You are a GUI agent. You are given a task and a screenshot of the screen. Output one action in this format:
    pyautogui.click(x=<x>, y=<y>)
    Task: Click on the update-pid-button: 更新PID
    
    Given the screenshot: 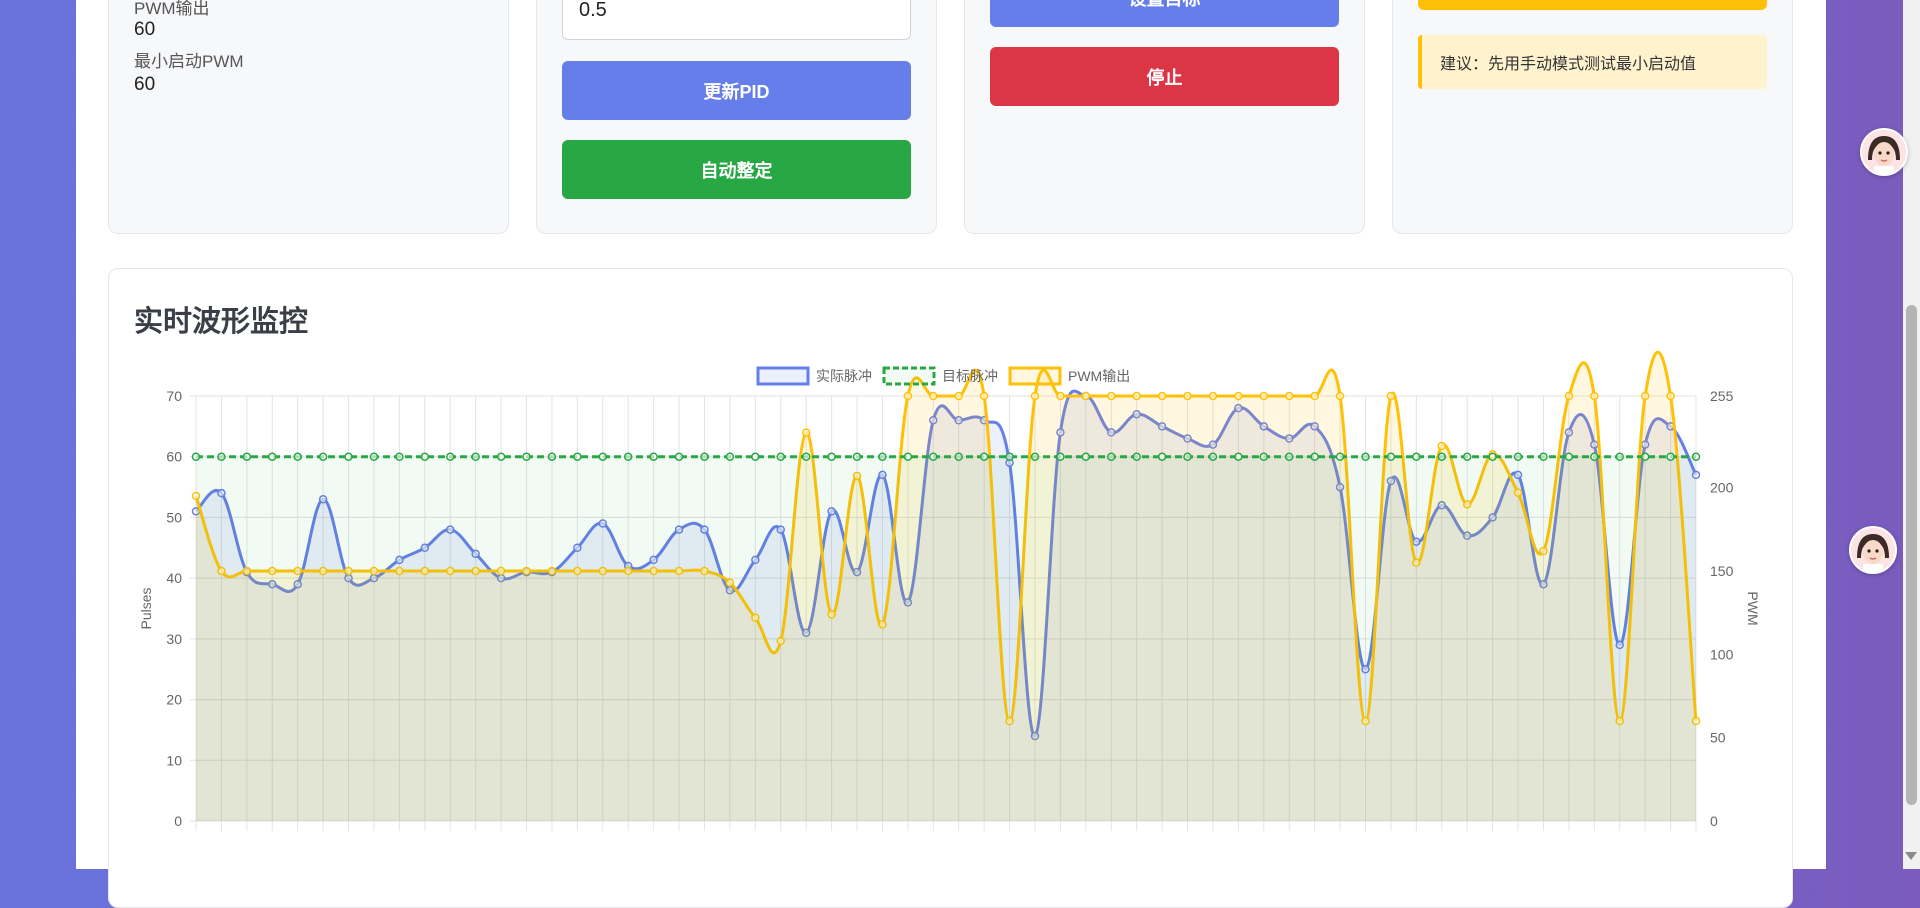 What is the action you would take?
    pyautogui.click(x=736, y=90)
    